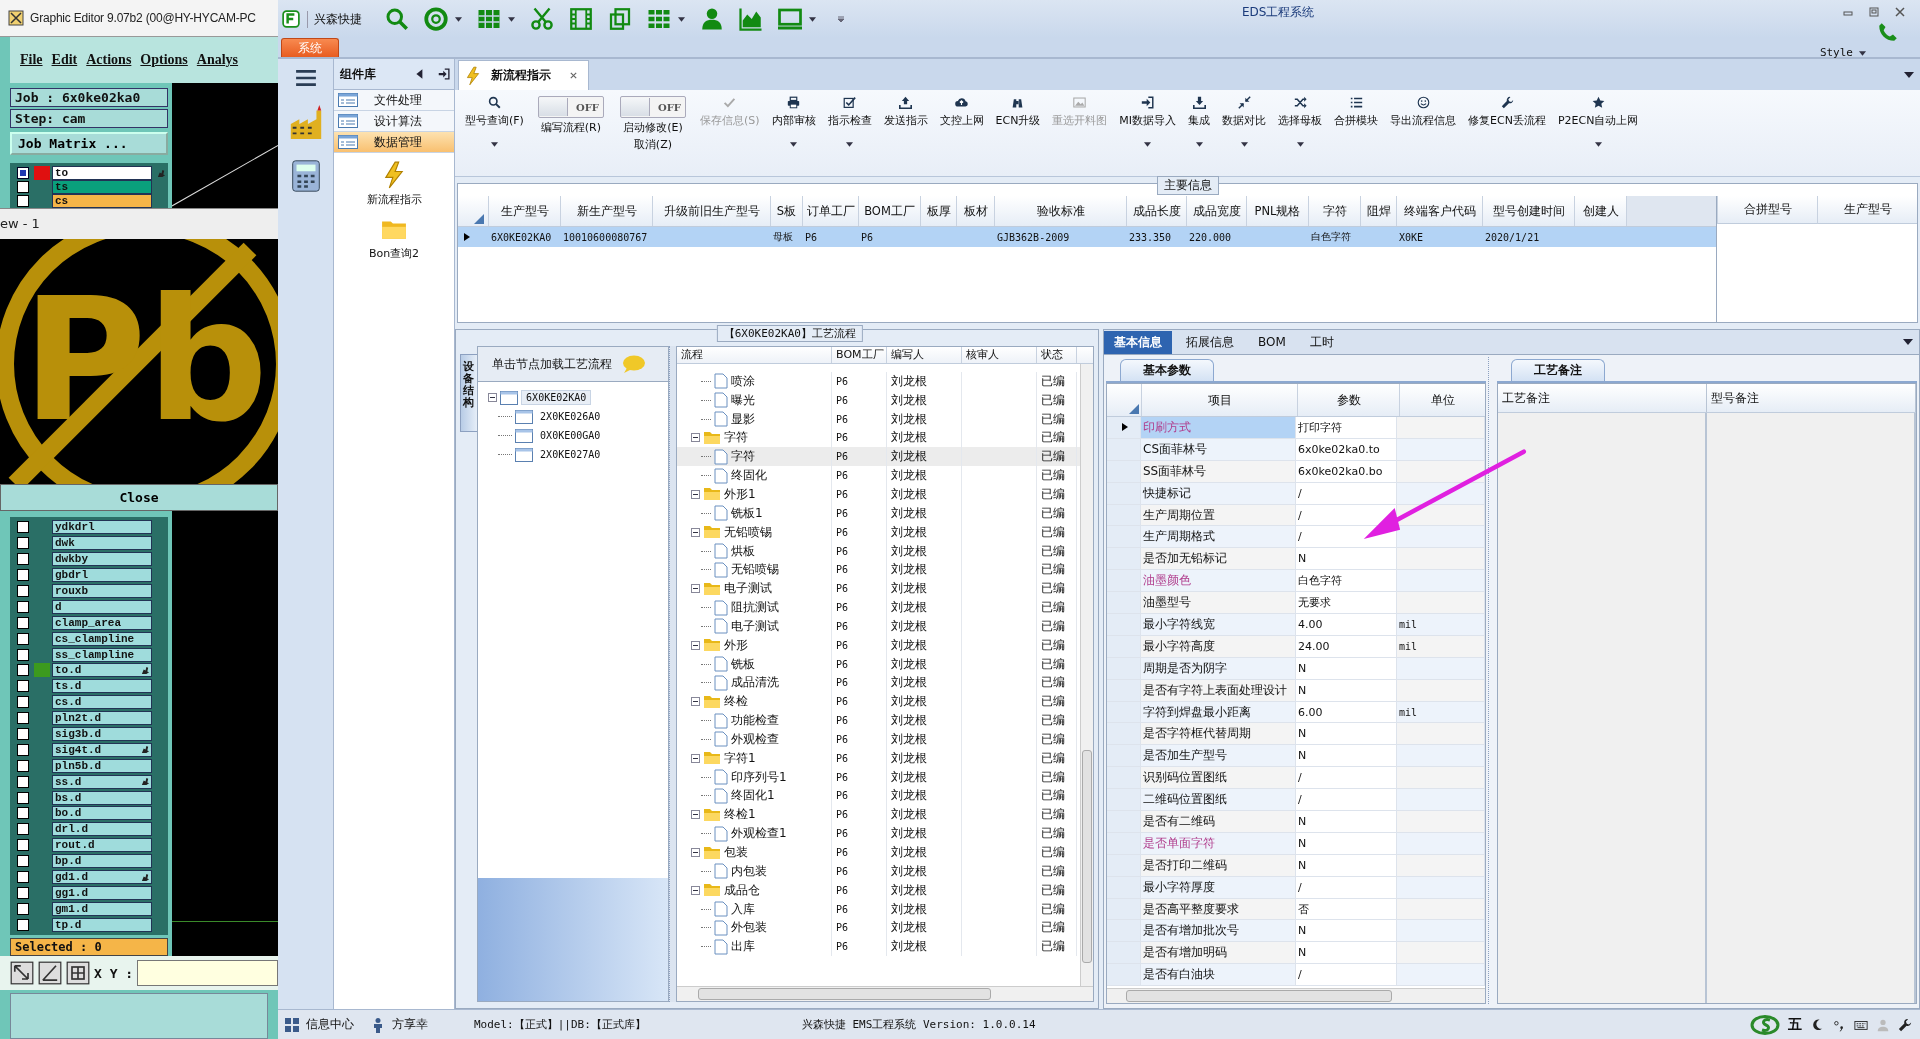 The image size is (1920, 1039). Describe the element at coordinates (878, 947) in the screenshot. I see `tree-row: 出库 P6 刘龙根 已编` at that location.